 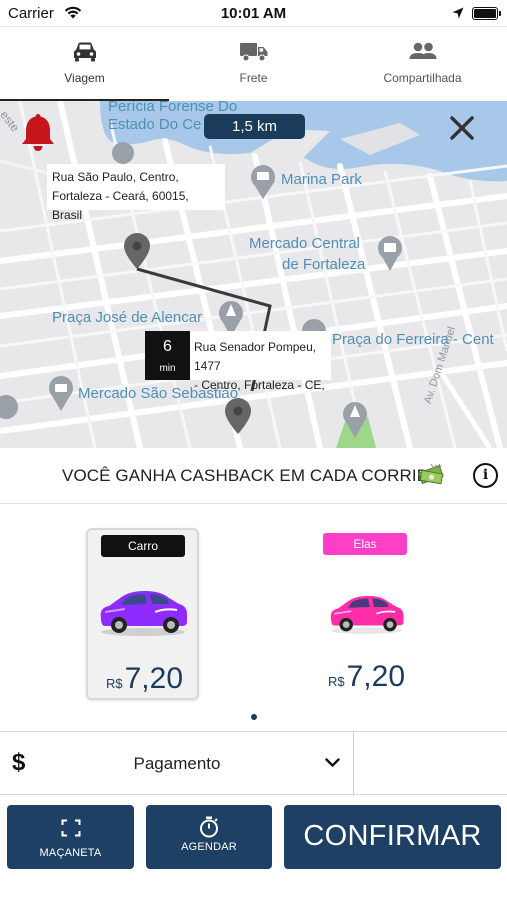 I want to click on origin-address-line1: Rua São Paulo, Centro,, so click(x=115, y=177).